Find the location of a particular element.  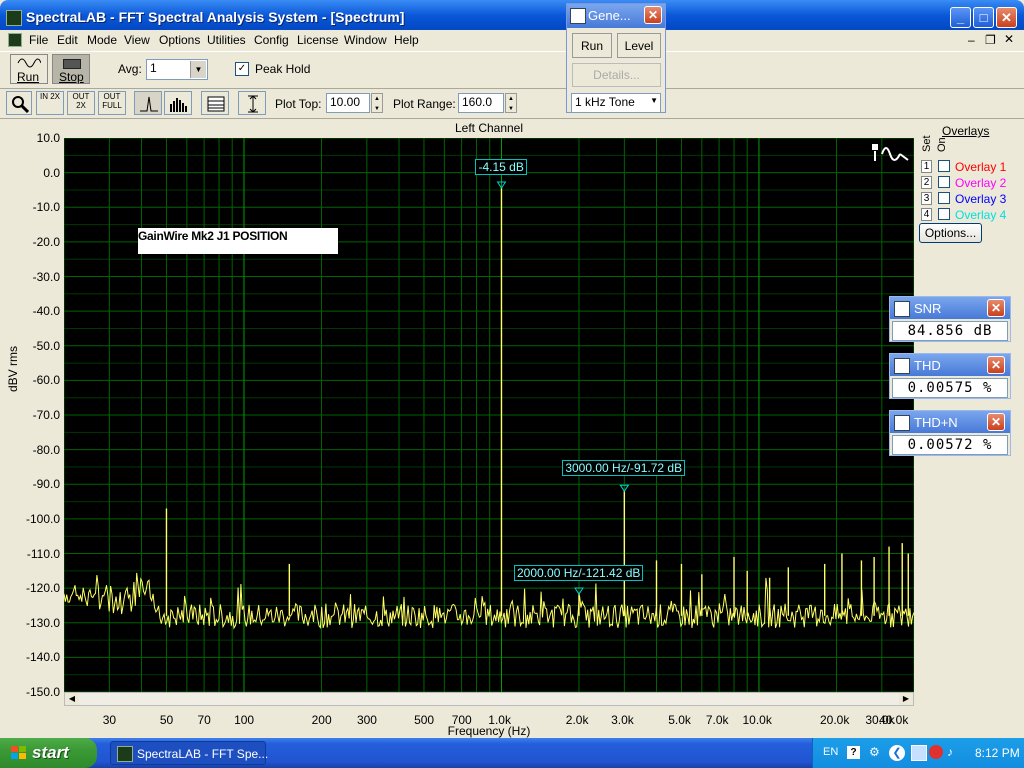

document-icon is located at coordinates (15, 40).